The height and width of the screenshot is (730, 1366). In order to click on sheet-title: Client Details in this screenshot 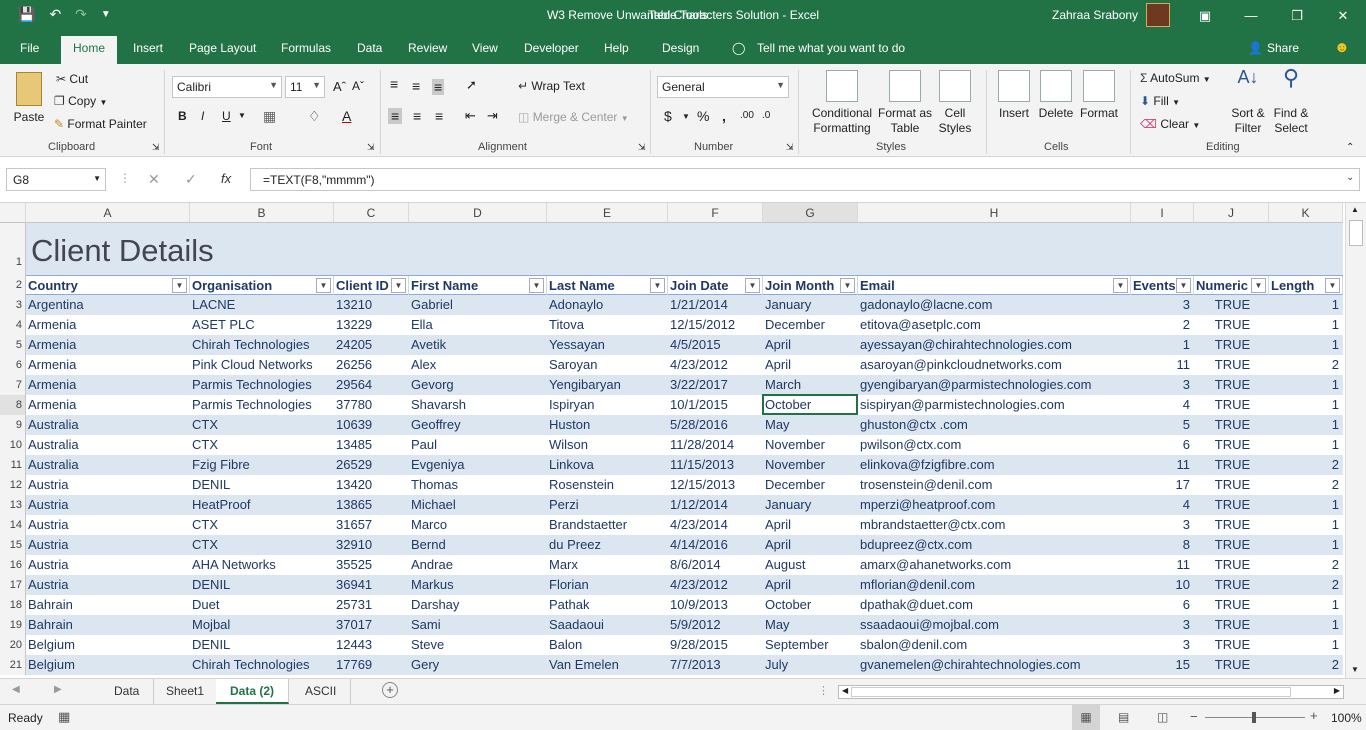, I will do `click(122, 251)`.